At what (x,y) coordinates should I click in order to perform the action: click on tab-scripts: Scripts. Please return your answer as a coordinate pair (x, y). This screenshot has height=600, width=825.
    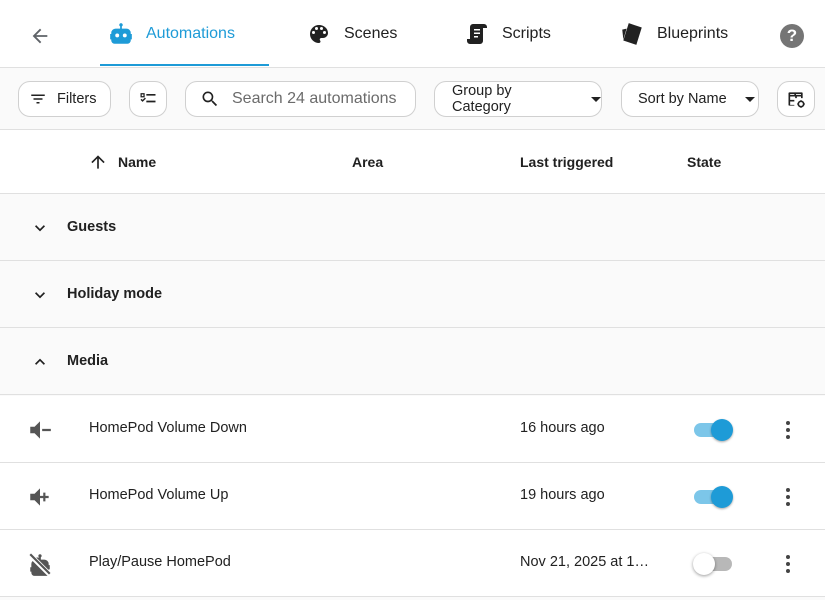
    Looking at the image, I should click on (507, 33).